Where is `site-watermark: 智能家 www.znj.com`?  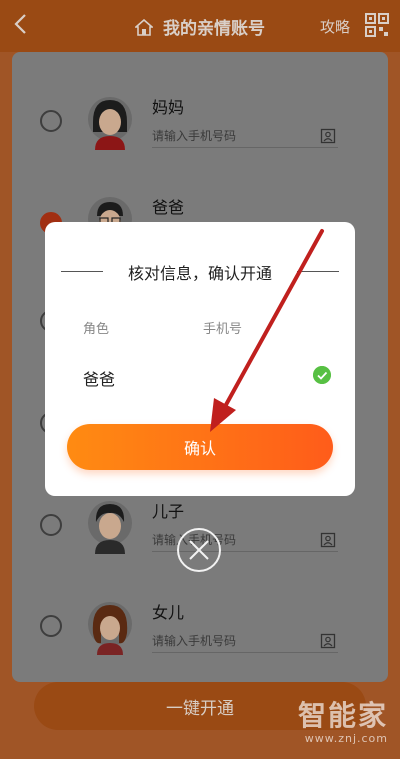
site-watermark: 智能家 www.znj.com is located at coordinates (343, 719).